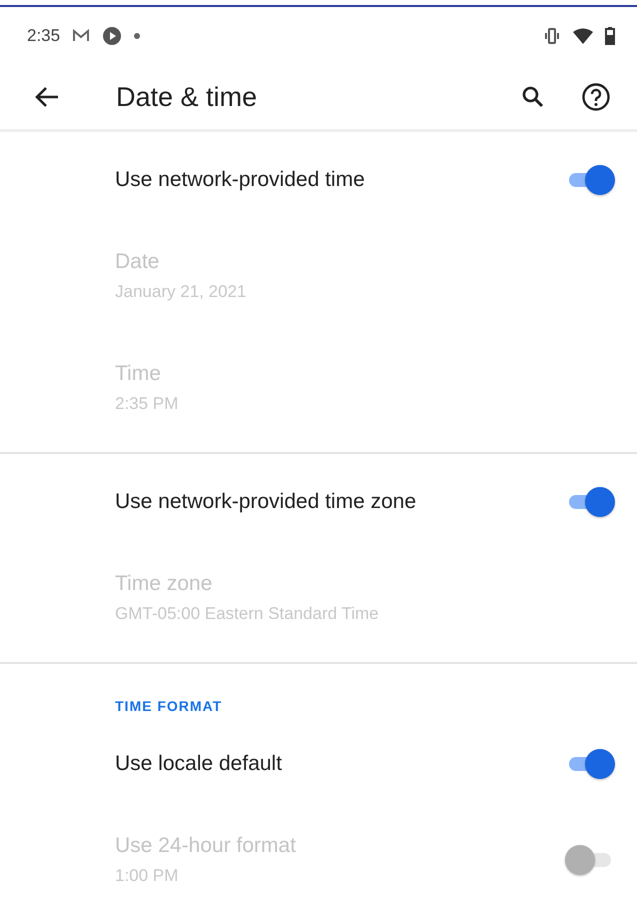  What do you see at coordinates (112, 36) in the screenshot?
I see `play-circle-icon` at bounding box center [112, 36].